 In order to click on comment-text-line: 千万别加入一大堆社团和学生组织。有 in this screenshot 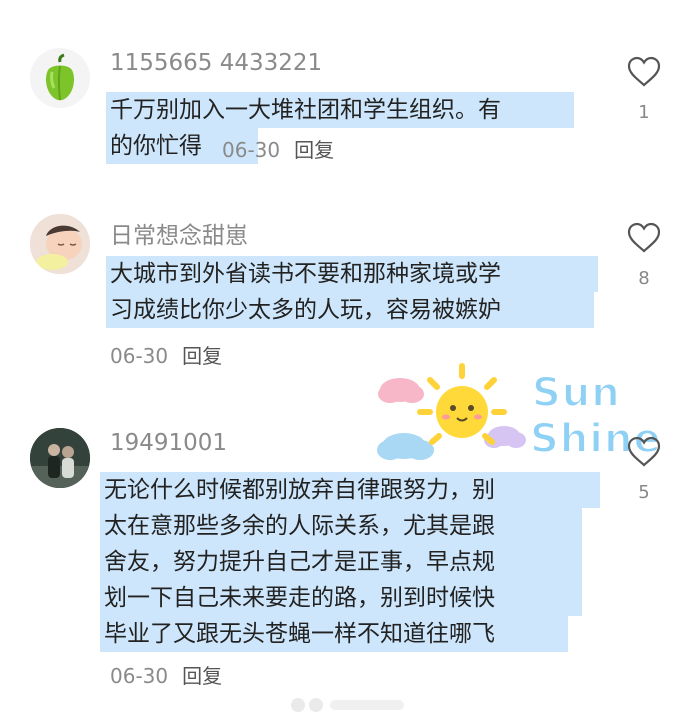, I will do `click(340, 110)`.